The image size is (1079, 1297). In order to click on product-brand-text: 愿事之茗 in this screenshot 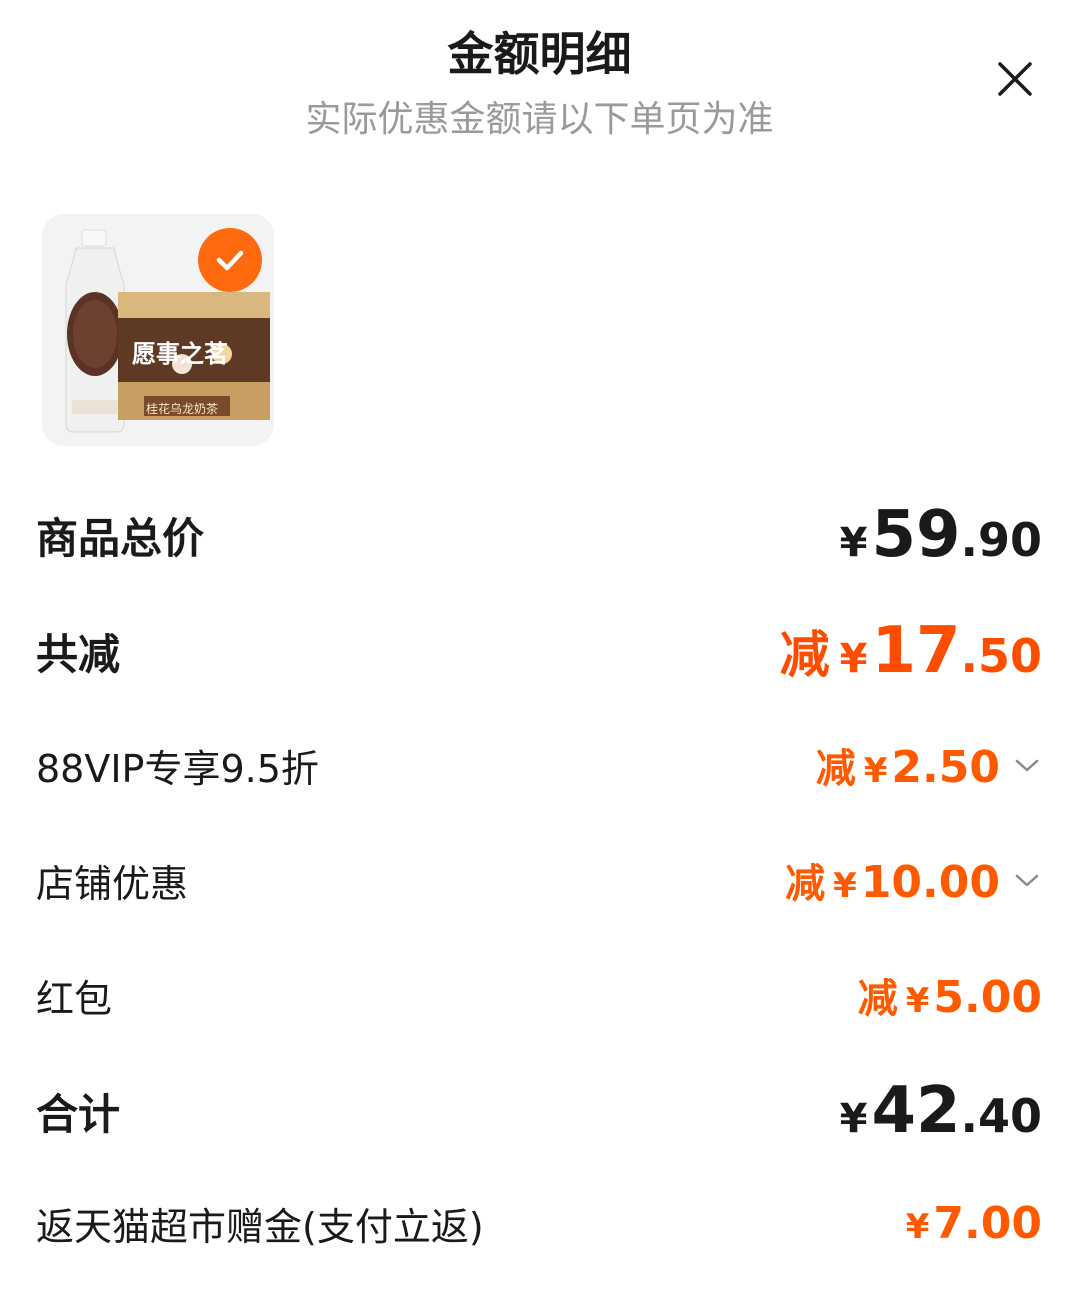, I will do `click(180, 354)`.